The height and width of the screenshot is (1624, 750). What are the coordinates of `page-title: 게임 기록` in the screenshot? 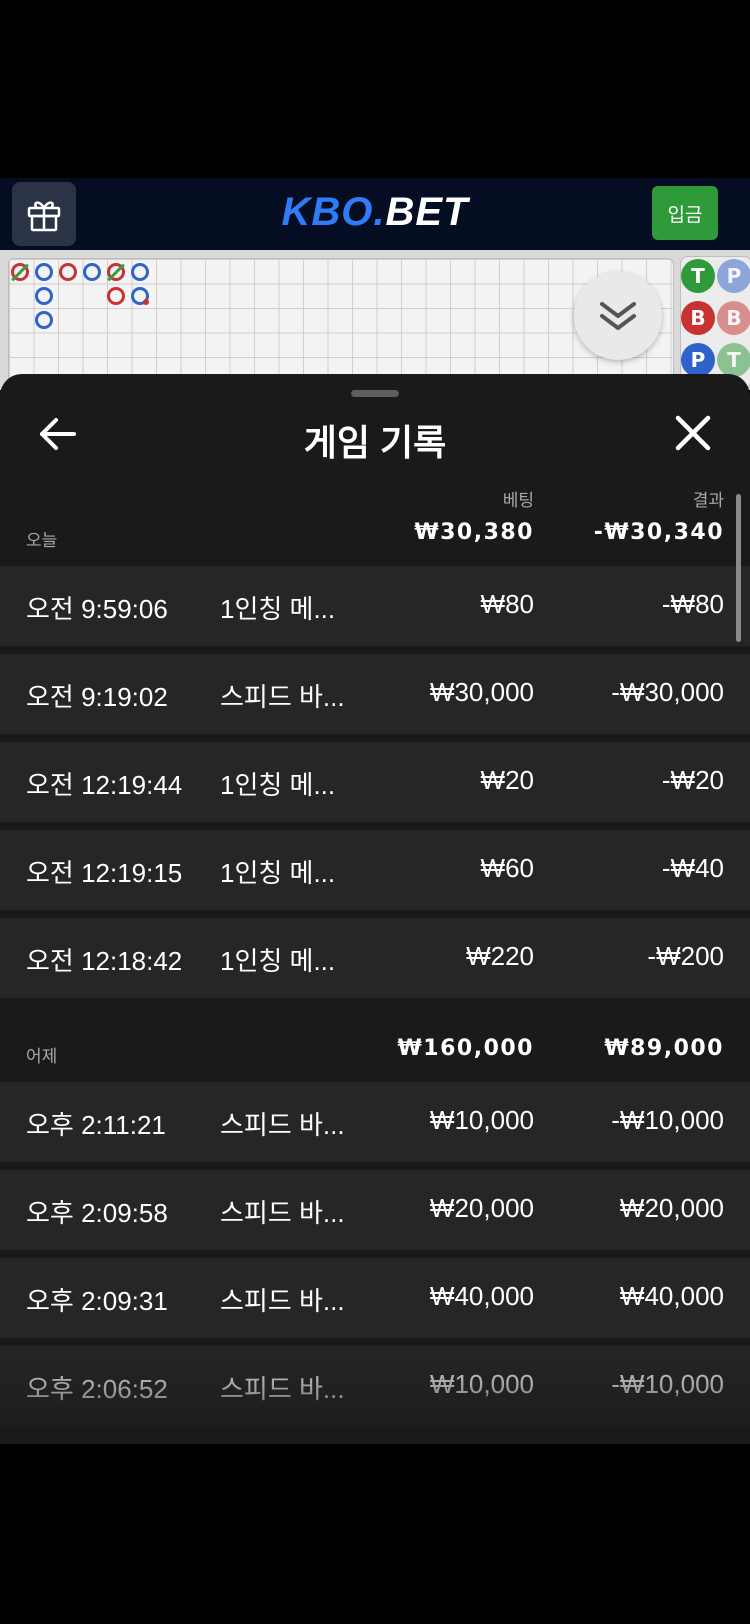 It's located at (375, 442).